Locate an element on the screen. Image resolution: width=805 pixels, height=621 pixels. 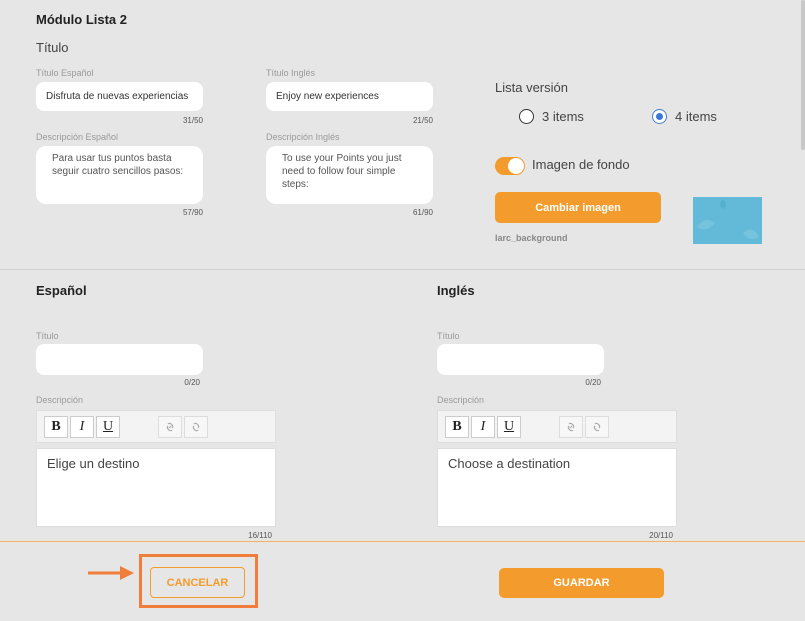
section-divider is located at coordinates (402, 269).